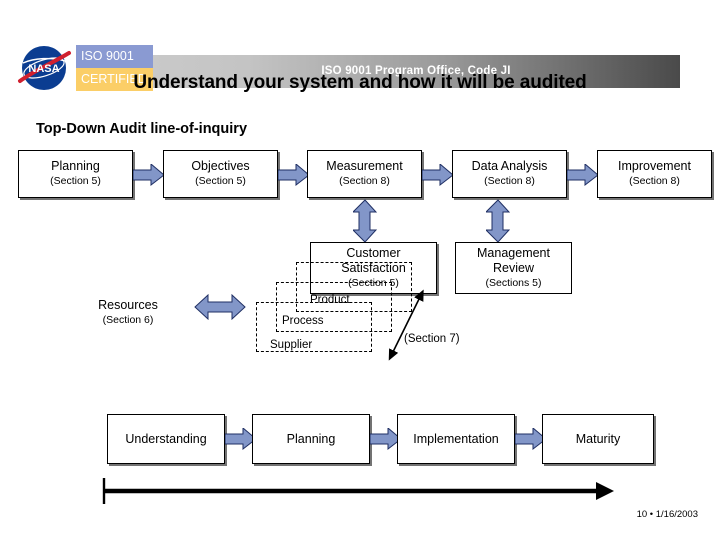 The image size is (720, 540). I want to click on flow-box-data-analysis-label: Data Analysis, so click(509, 166).